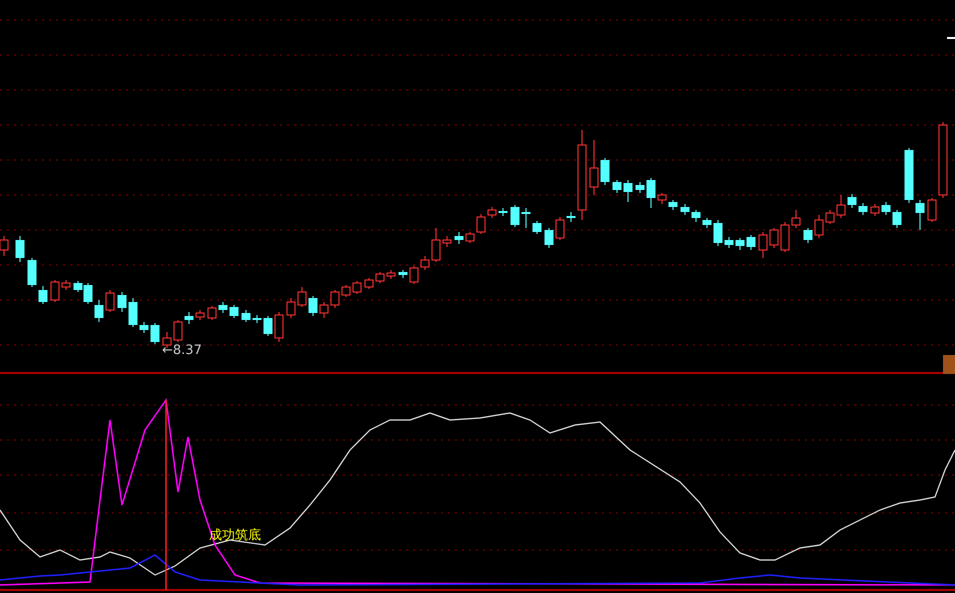 The width and height of the screenshot is (955, 593). I want to click on price-tick-mark, so click(951, 38).